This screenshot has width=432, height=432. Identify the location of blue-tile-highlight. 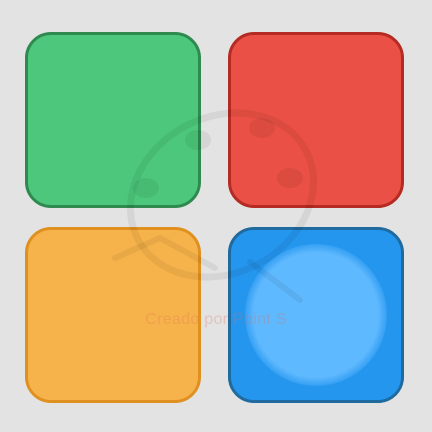
(316, 315).